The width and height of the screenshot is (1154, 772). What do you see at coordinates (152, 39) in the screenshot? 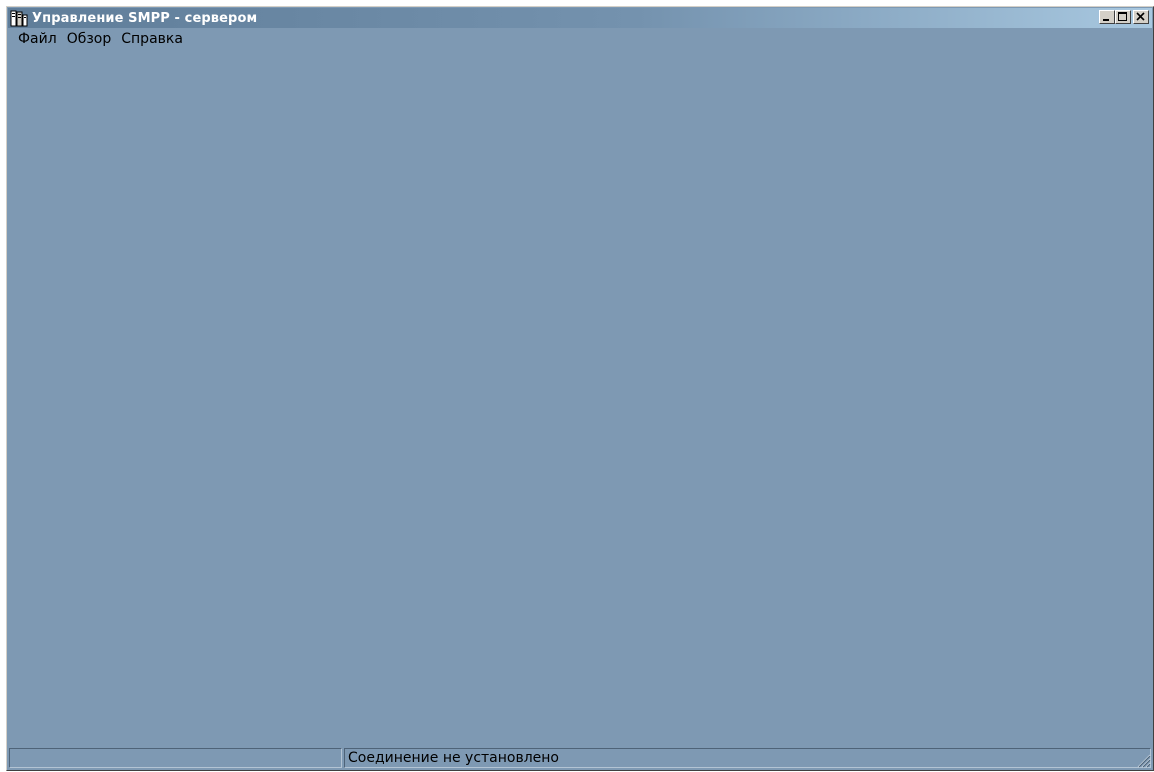
I see `menu-help: Справка` at bounding box center [152, 39].